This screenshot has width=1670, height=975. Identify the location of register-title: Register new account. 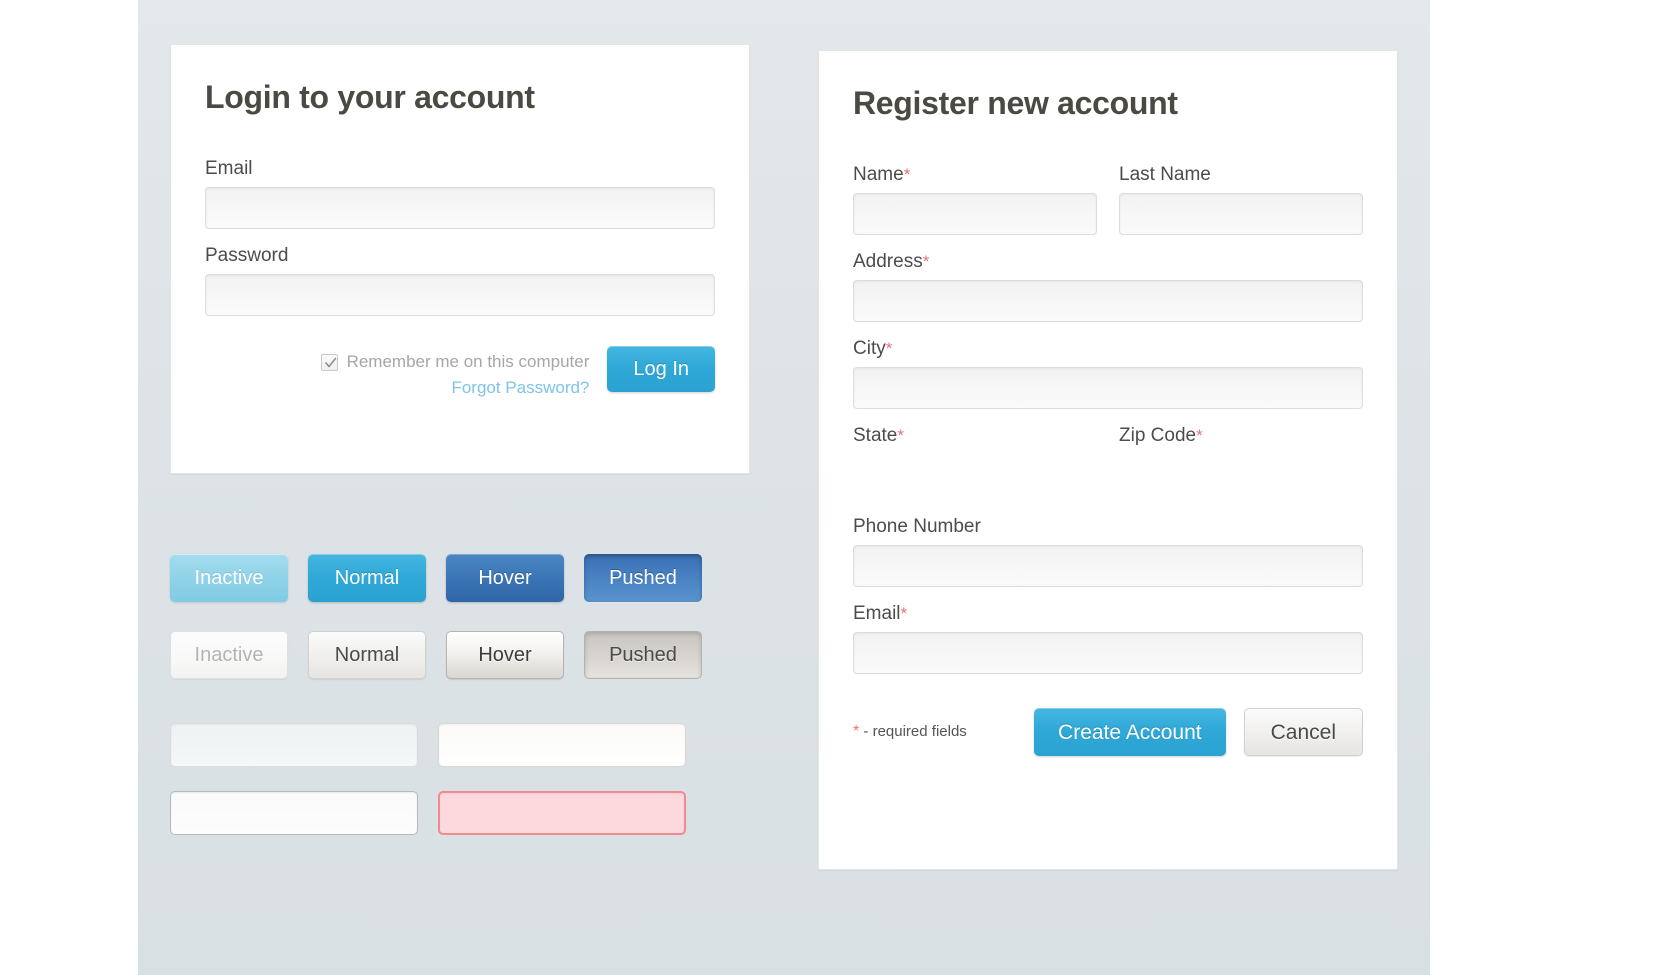
(1015, 103).